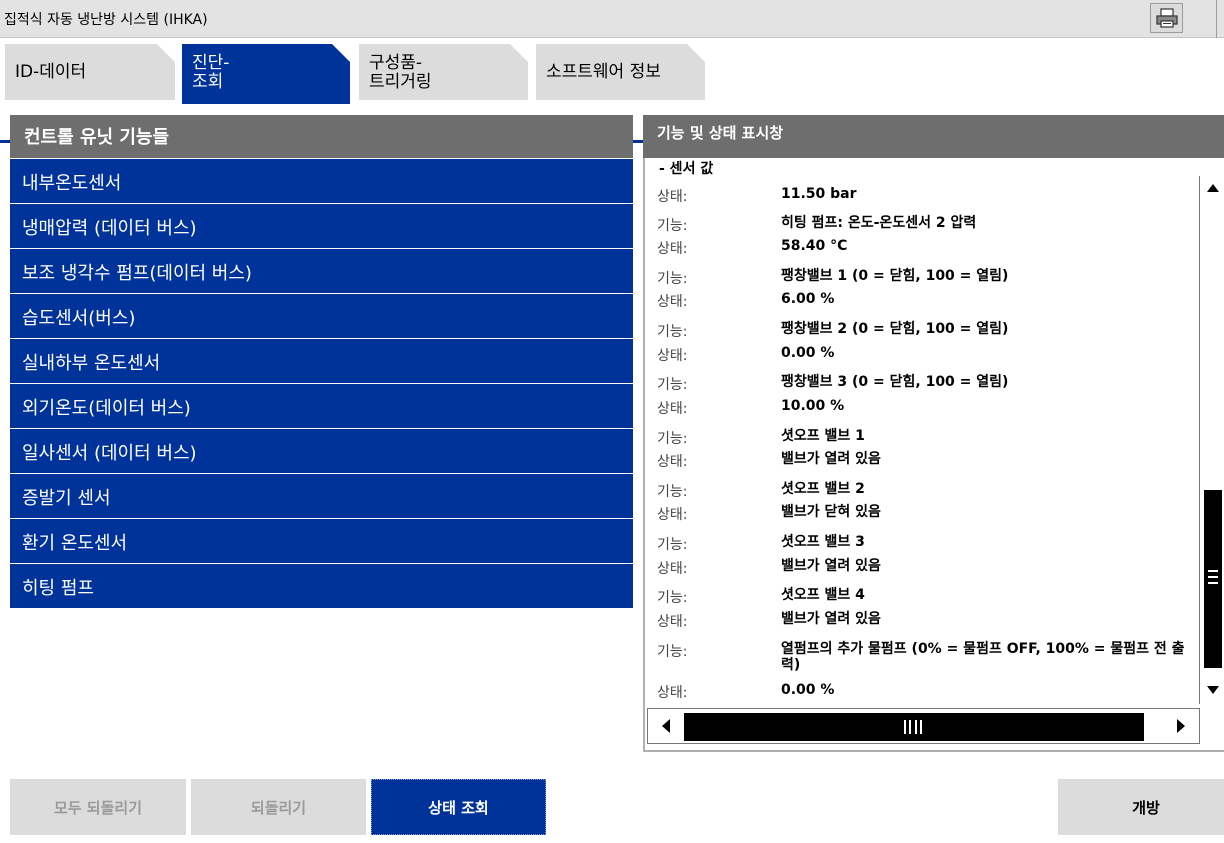  Describe the element at coordinates (321, 361) in the screenshot. I see `function-item: 실내하부 온도센서` at that location.